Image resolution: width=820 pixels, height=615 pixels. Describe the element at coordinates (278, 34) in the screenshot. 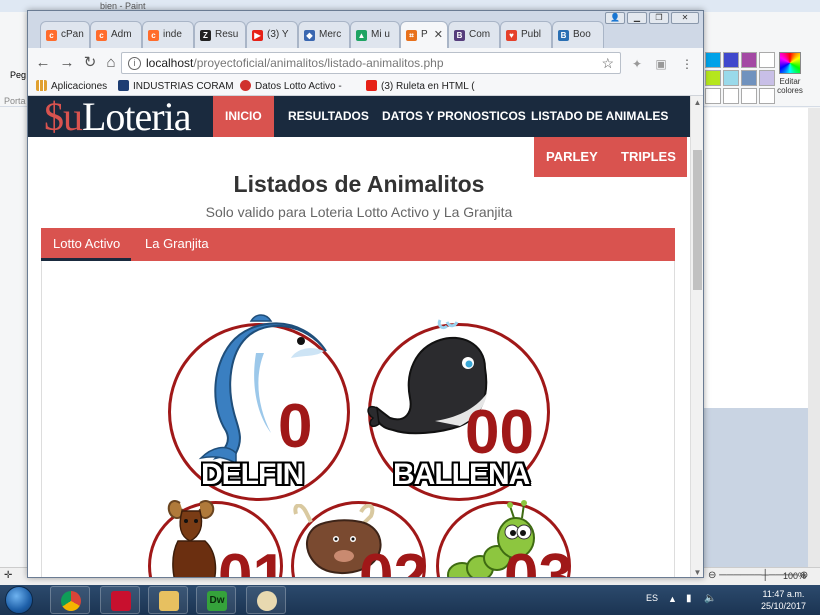

I see `tab-label: (3) Y` at that location.